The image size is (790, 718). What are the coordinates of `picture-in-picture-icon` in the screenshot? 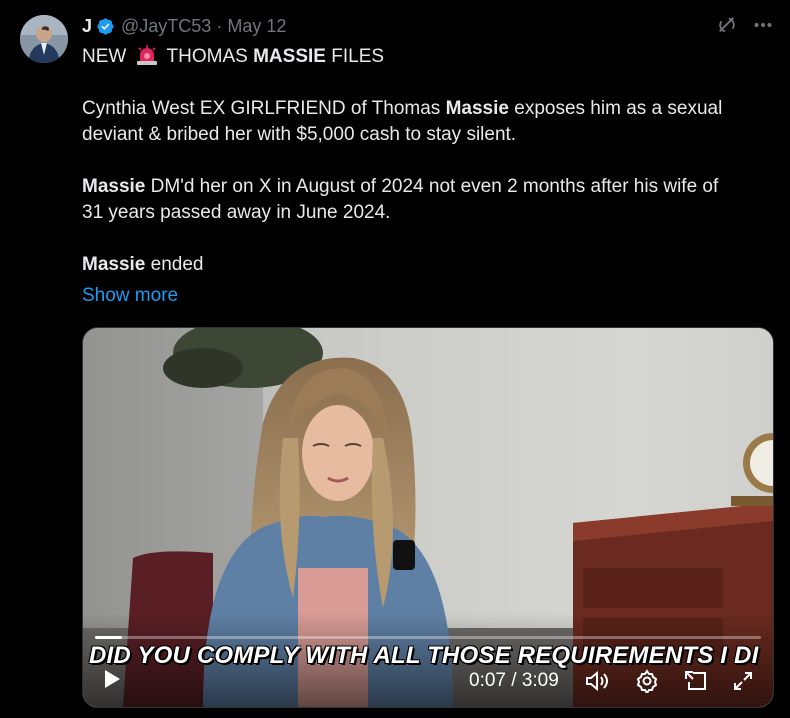 It's located at (696, 683).